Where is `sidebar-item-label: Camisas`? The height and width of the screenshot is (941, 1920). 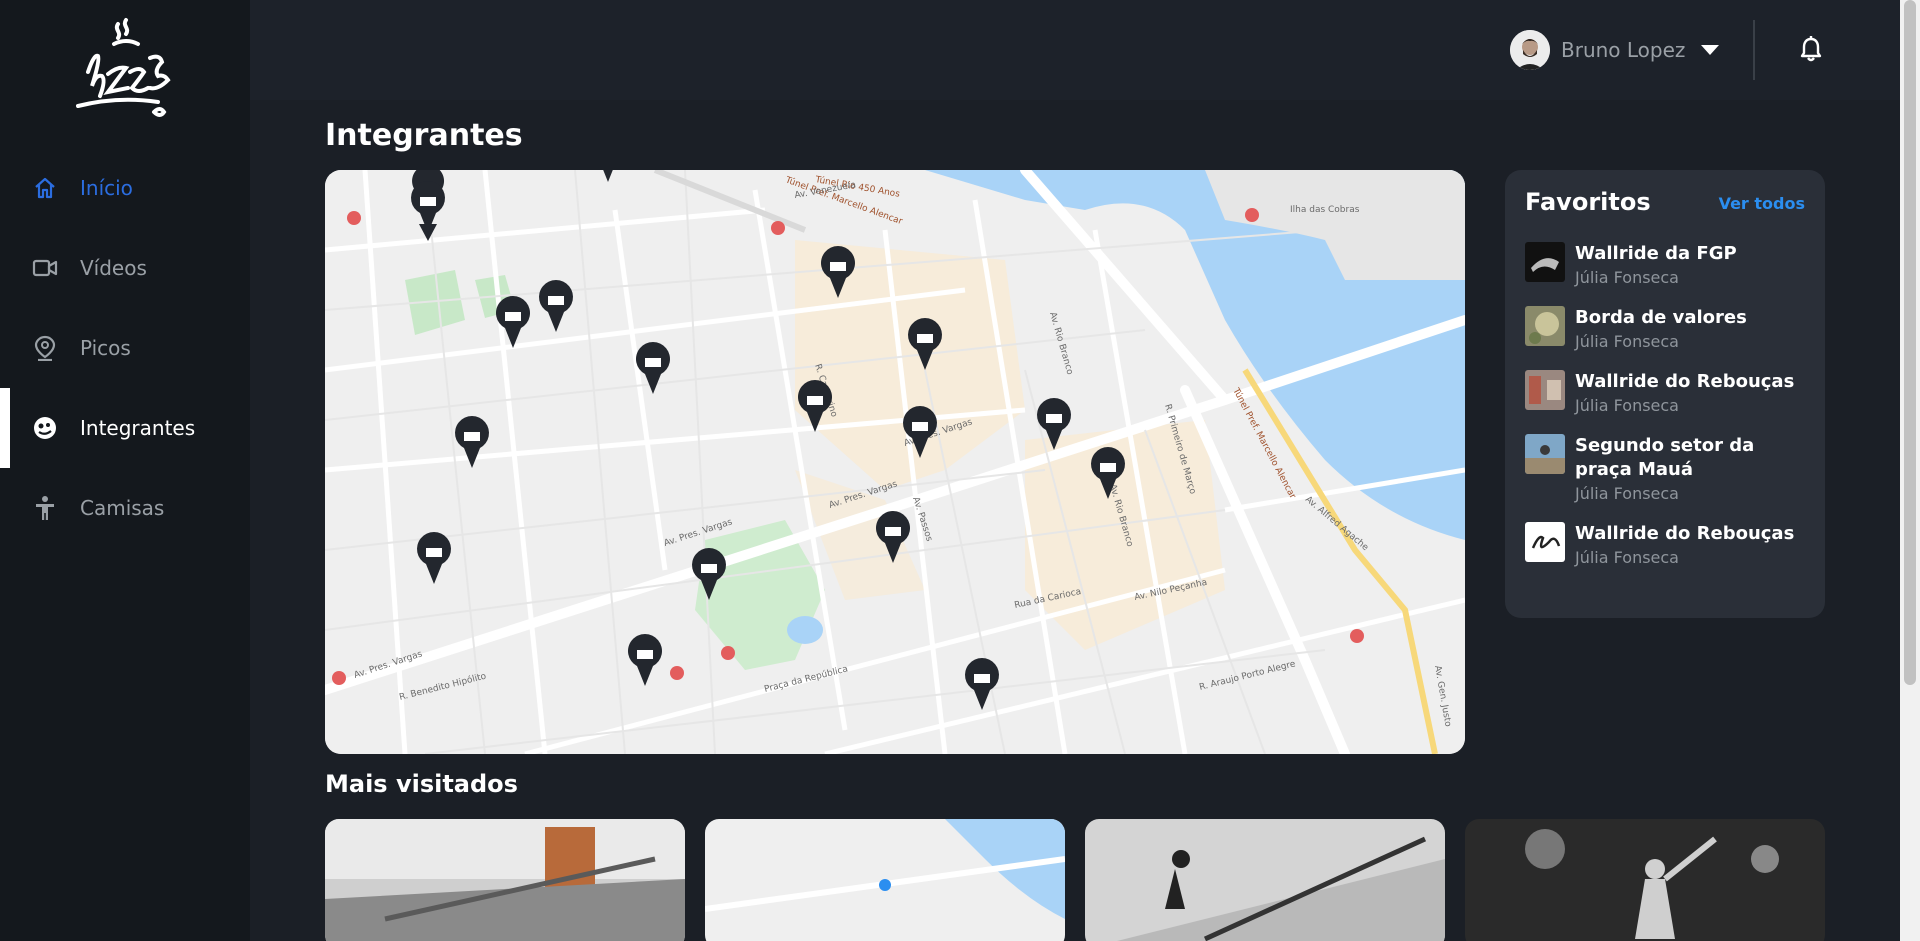 sidebar-item-label: Camisas is located at coordinates (122, 508).